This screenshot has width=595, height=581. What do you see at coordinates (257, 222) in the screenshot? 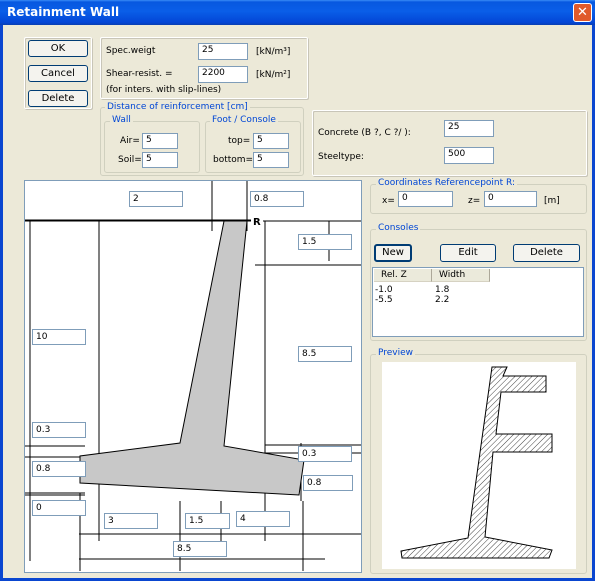
I see `reference-point-label: R` at bounding box center [257, 222].